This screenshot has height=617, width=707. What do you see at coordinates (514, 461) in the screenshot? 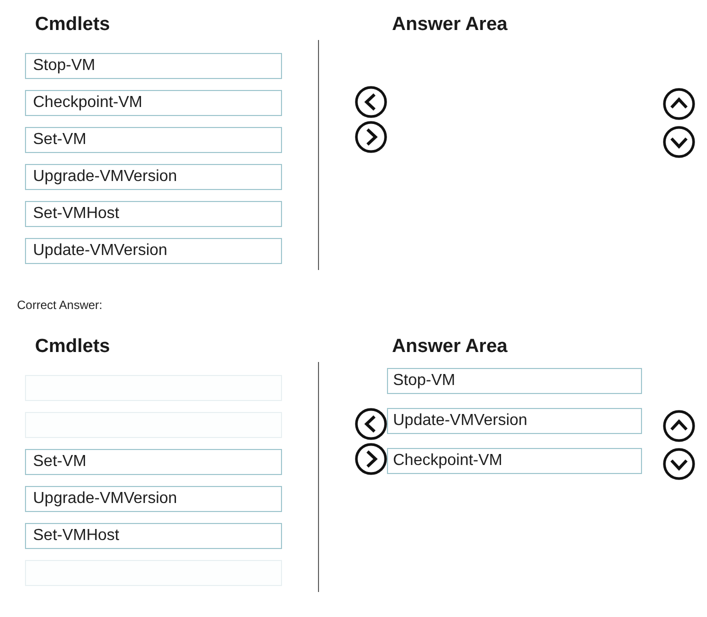
I see `answer-item: Checkpoint-VM` at bounding box center [514, 461].